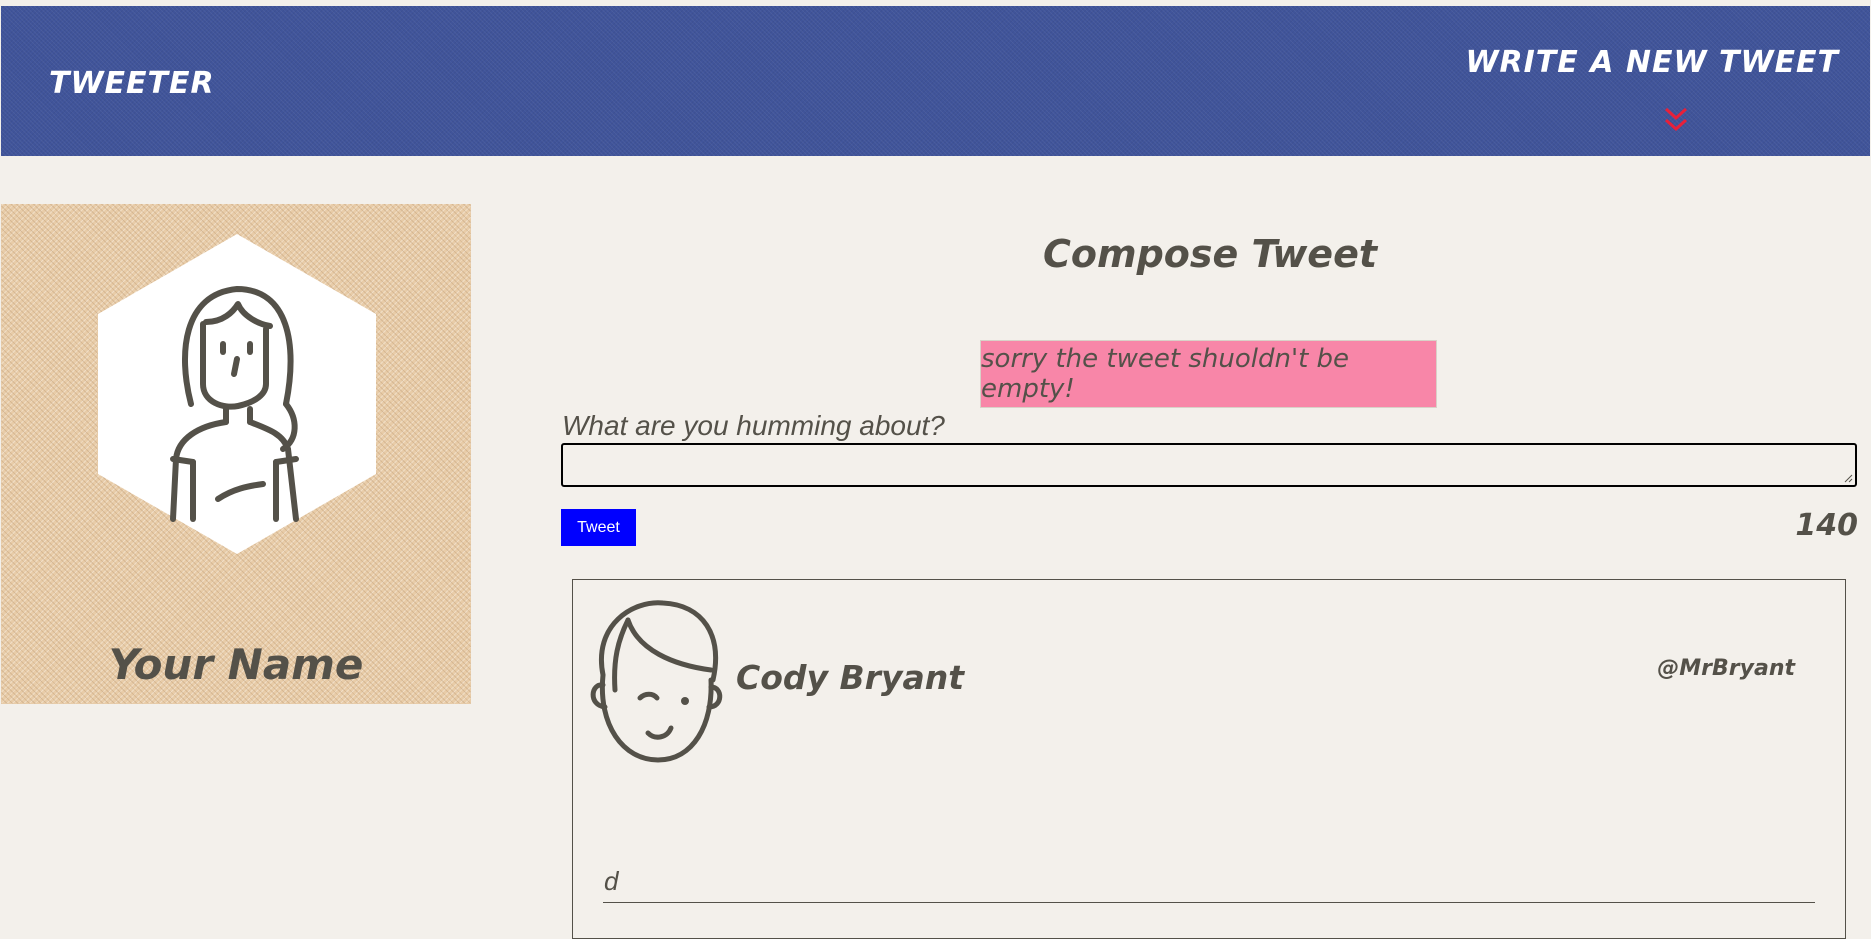 This screenshot has height=939, width=1871. What do you see at coordinates (1826, 525) in the screenshot?
I see `character-counter: 140` at bounding box center [1826, 525].